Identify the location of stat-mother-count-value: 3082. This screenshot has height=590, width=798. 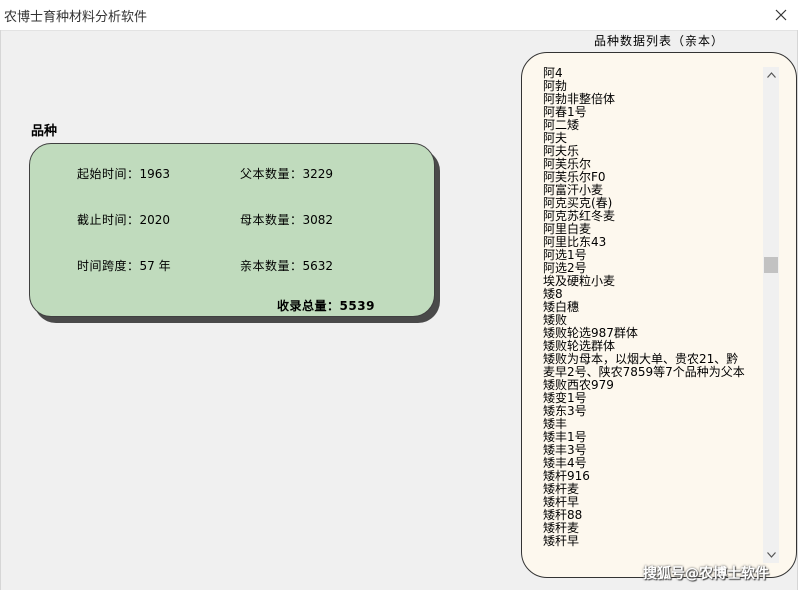
(318, 220).